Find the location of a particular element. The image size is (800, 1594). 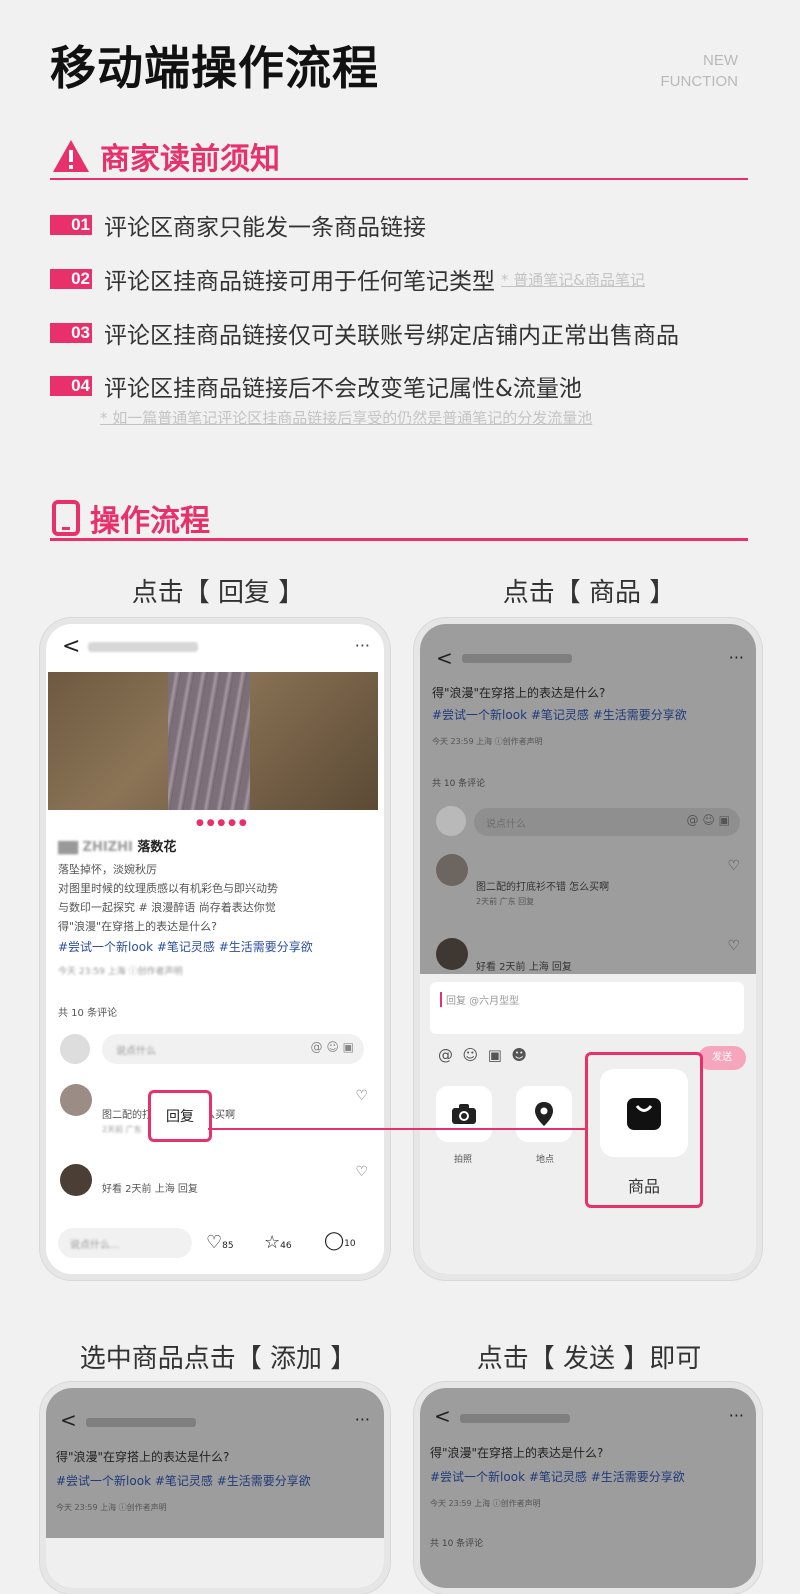

item-number: 04 is located at coordinates (71, 386).